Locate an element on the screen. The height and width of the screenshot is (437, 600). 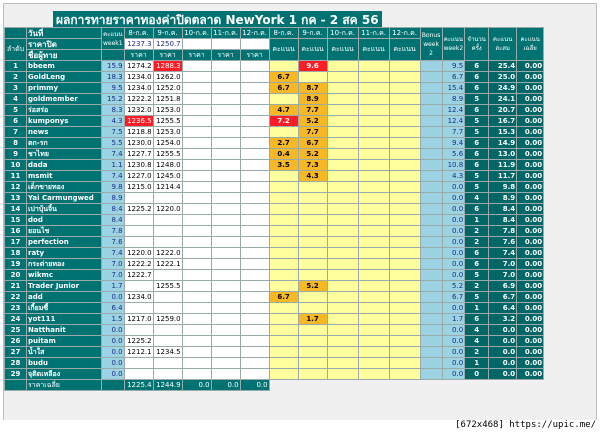
close-price-9: 1250.7 is located at coordinates (167, 44).